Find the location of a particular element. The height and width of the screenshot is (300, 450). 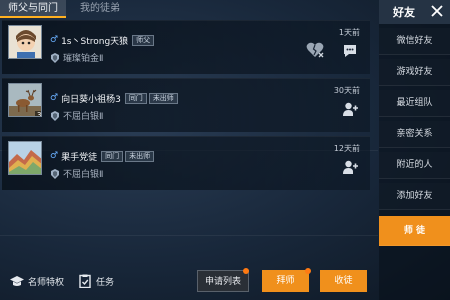

rank-label: 璀璨铂金Ⅱ is located at coordinates (83, 59).